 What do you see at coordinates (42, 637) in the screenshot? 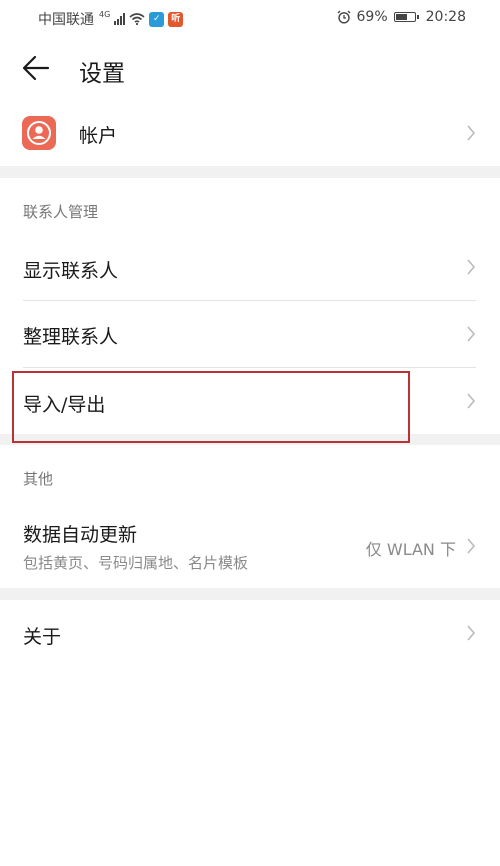
I see `about-label: 关于` at bounding box center [42, 637].